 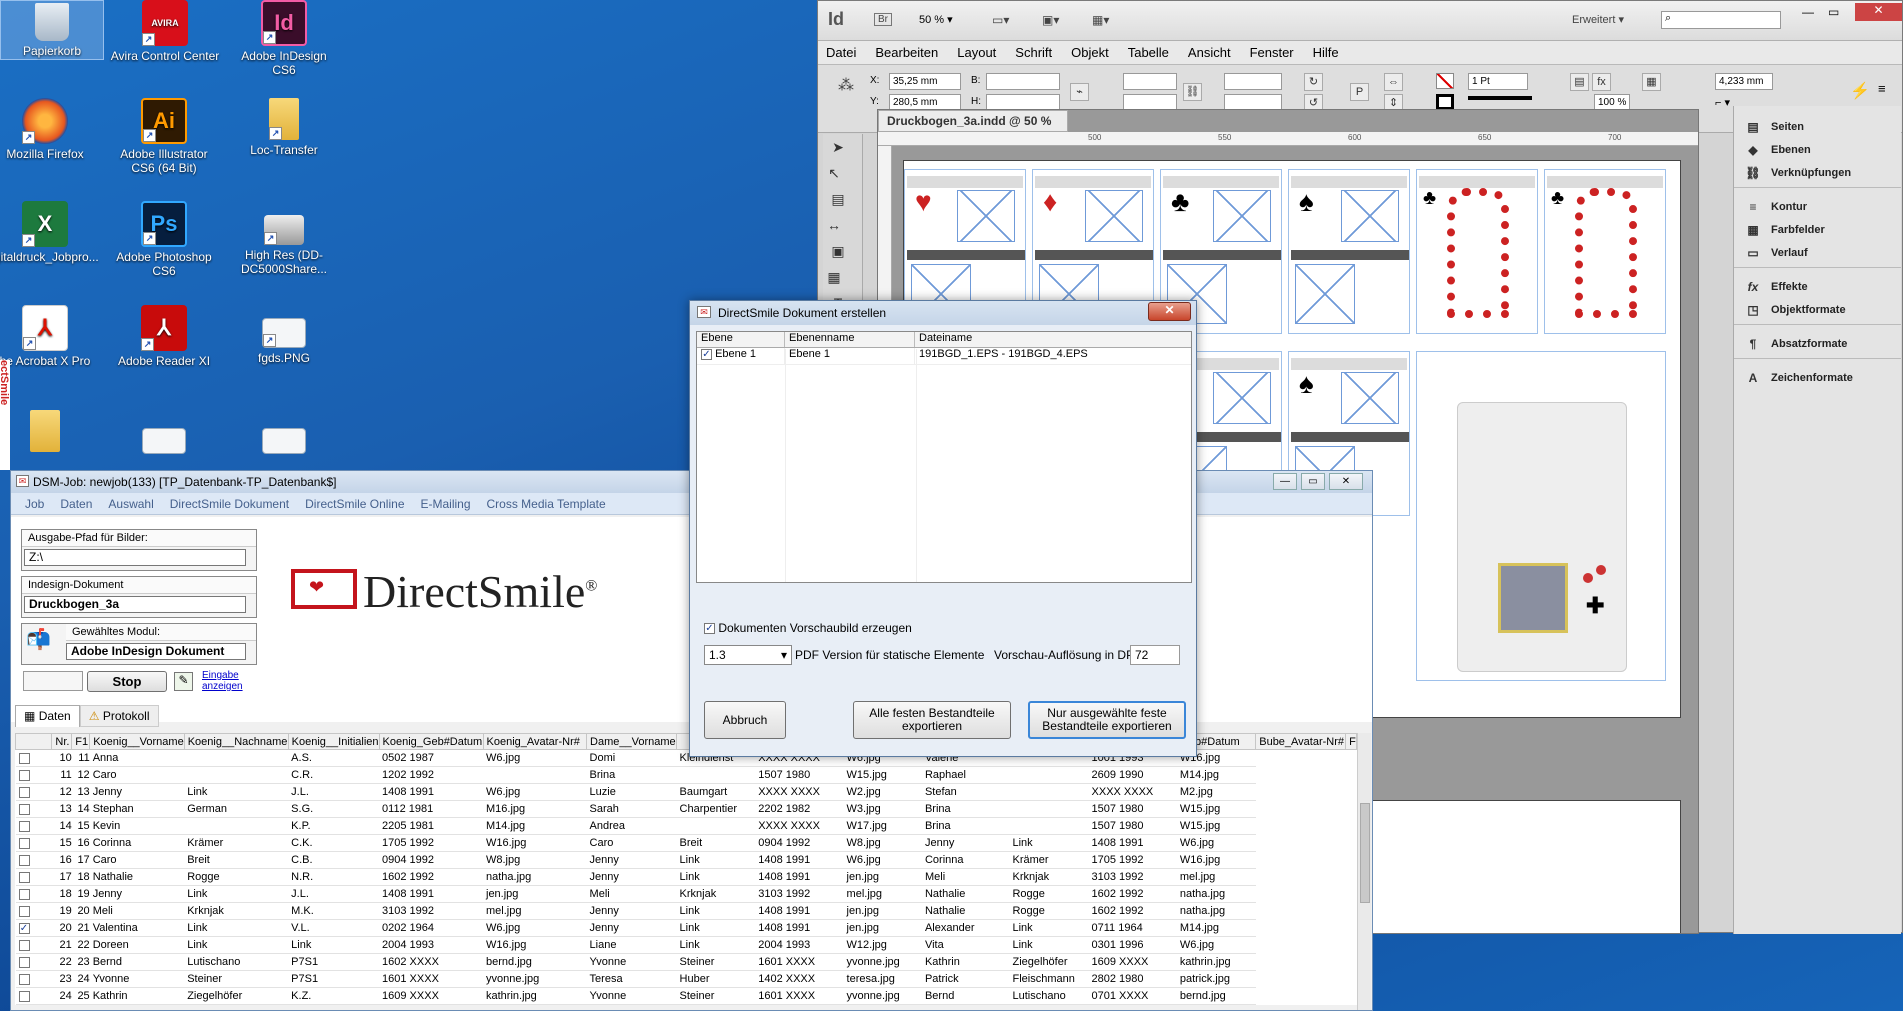 I want to click on screen-mode-icon: ▣▾, so click(x=1050, y=20).